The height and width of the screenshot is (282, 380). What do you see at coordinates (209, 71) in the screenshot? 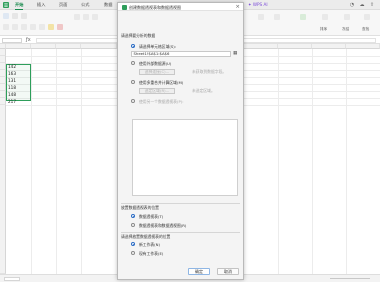
I see `no-field-text: 未获取到数据字段。` at bounding box center [209, 71].